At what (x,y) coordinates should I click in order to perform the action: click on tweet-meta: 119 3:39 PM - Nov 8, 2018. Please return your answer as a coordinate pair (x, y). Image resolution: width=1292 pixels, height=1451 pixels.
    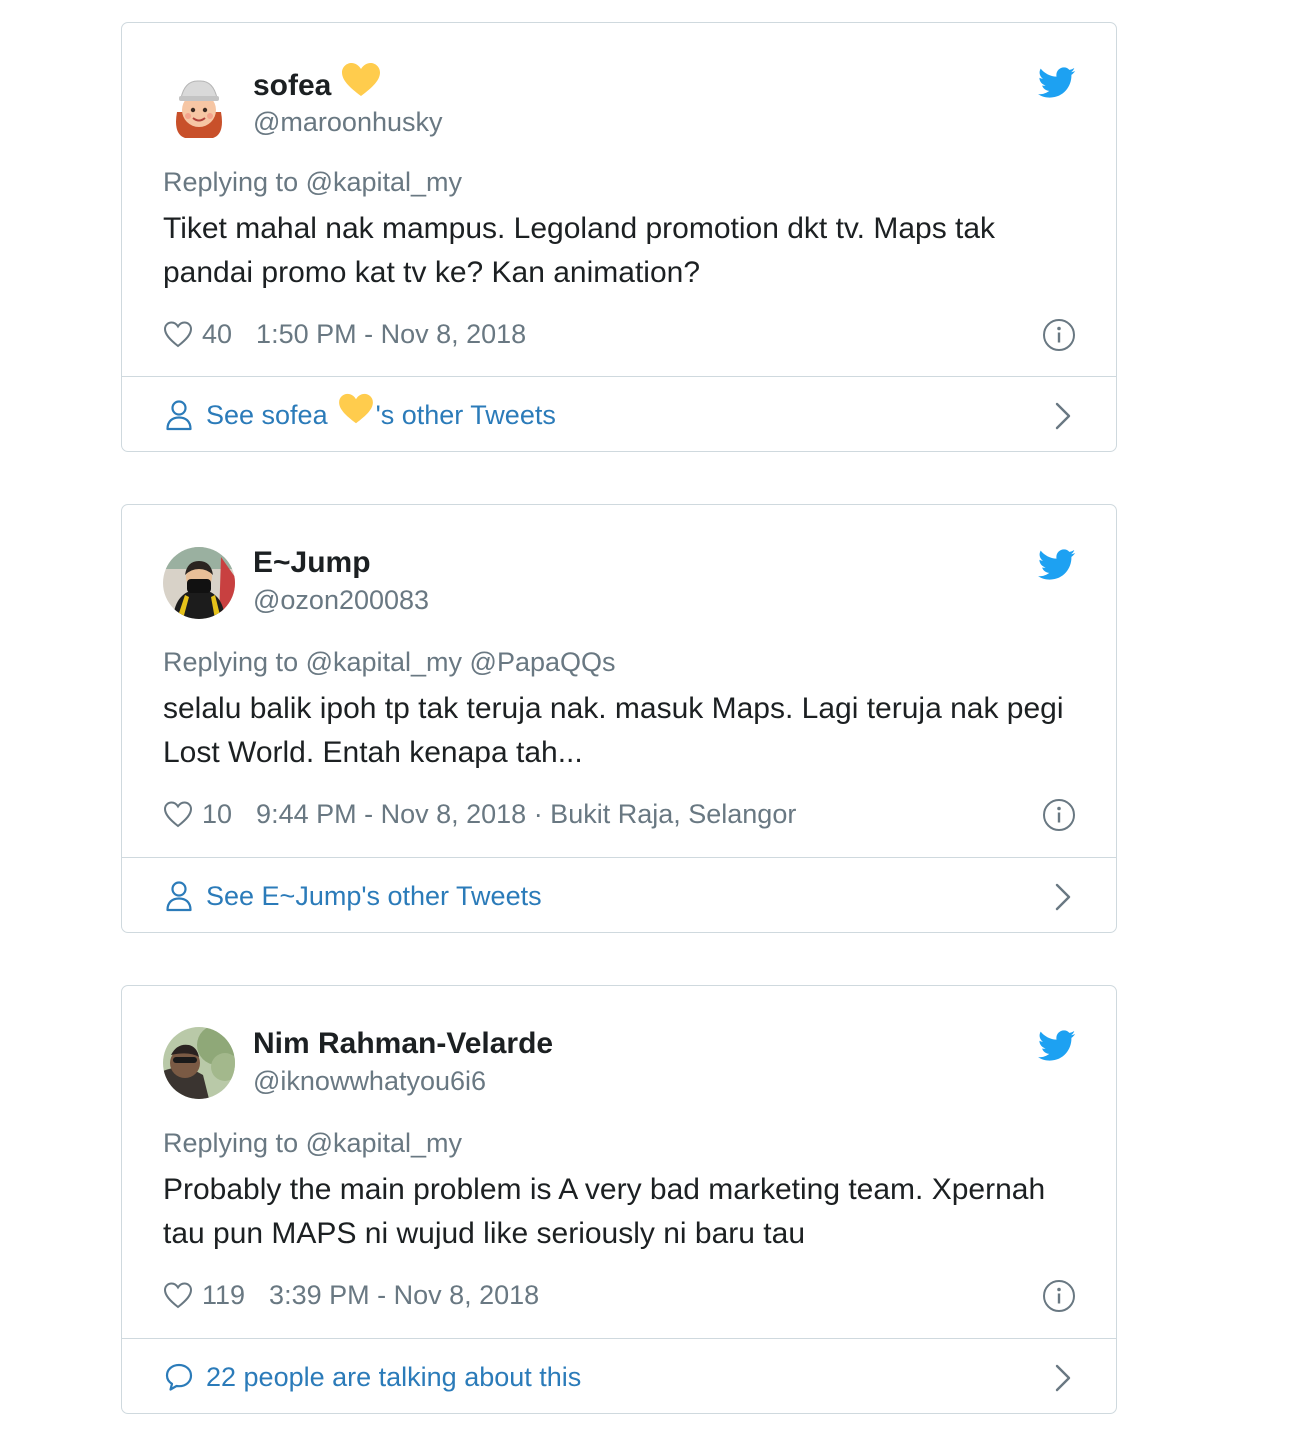
    Looking at the image, I should click on (351, 1295).